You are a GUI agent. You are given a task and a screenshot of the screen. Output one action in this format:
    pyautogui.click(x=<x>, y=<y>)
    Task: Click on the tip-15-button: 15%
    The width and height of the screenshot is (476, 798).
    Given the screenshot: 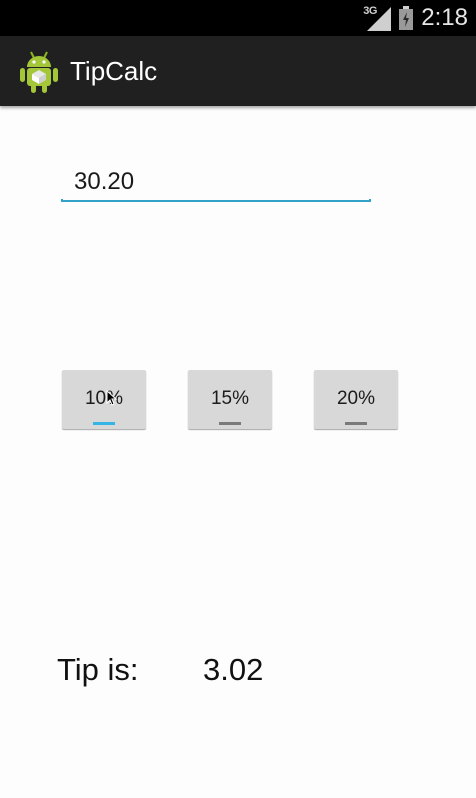 What is the action you would take?
    pyautogui.click(x=230, y=399)
    